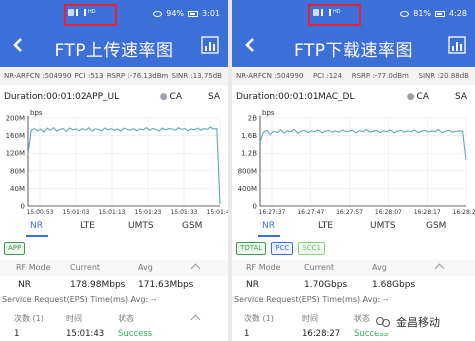 This screenshot has width=475, height=341. Describe the element at coordinates (166, 285) in the screenshot. I see `avg-value: 171.63Mbps` at that location.